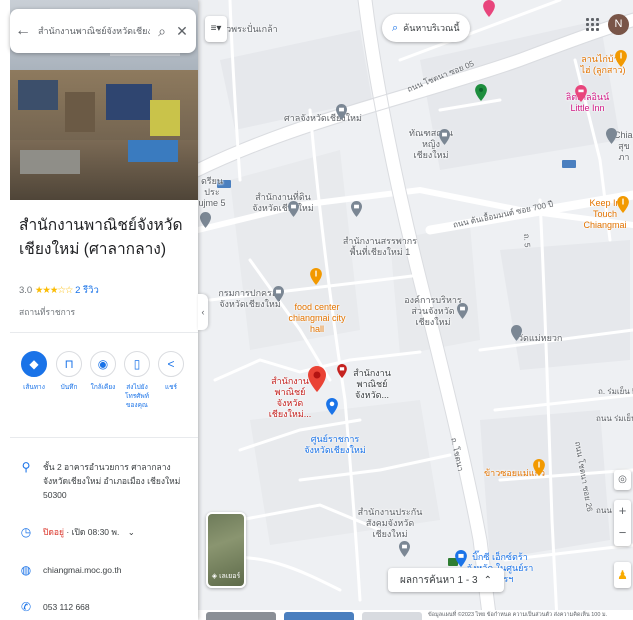 The height and width of the screenshot is (620, 633). Describe the element at coordinates (54, 532) in the screenshot. I see `hours-status: ปิดอยู่` at that location.